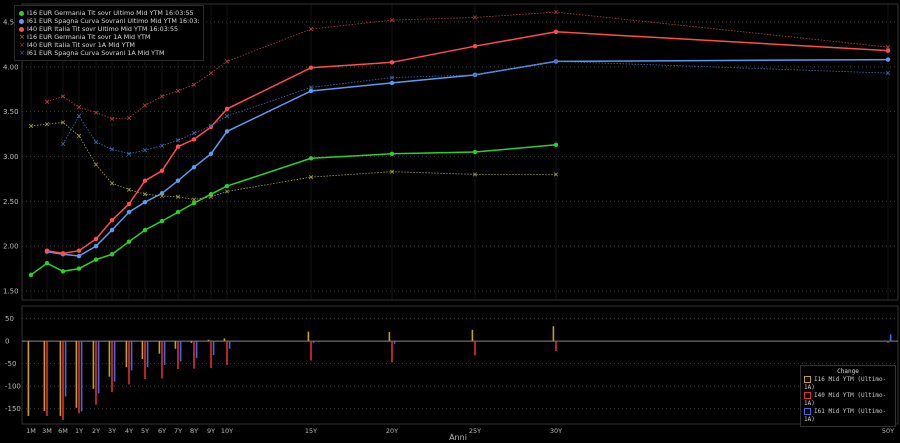 This screenshot has height=443, width=900. I want to click on y-tick-label: 3.50, so click(11, 112).